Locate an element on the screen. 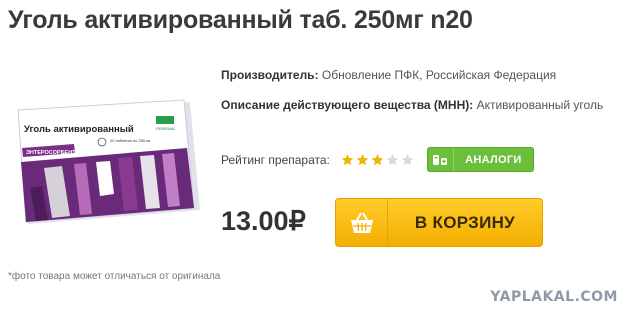 This screenshot has height=327, width=640. site-watermark: YAPLAKAL.COM is located at coordinates (554, 297).